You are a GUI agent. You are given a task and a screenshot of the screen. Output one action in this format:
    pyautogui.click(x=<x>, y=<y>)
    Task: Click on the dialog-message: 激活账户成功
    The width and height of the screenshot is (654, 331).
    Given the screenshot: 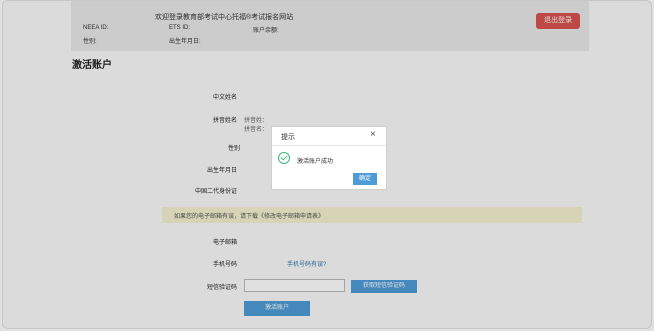 What is the action you would take?
    pyautogui.click(x=315, y=162)
    